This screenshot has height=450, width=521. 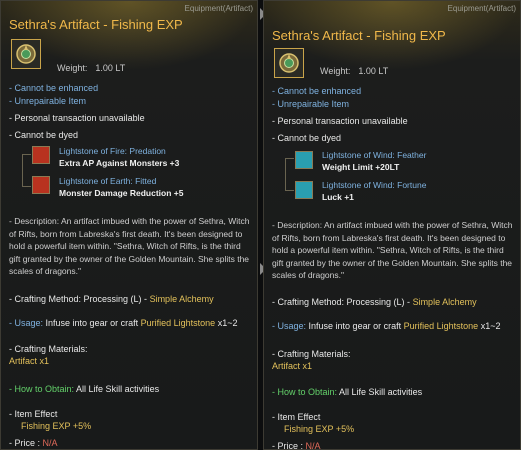 I want to click on lightstone-effect: Extra AP Against Monsters +3, so click(x=119, y=163).